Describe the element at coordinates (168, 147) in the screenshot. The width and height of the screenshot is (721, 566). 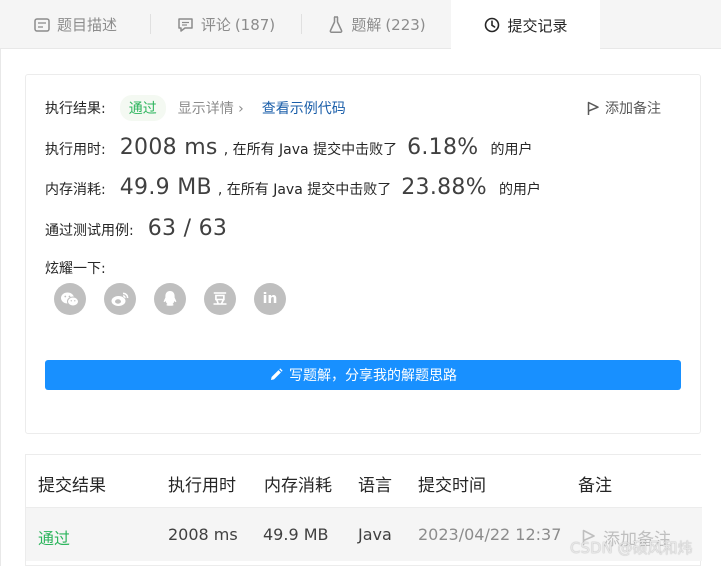
I see `runtime-value: 2008 ms` at that location.